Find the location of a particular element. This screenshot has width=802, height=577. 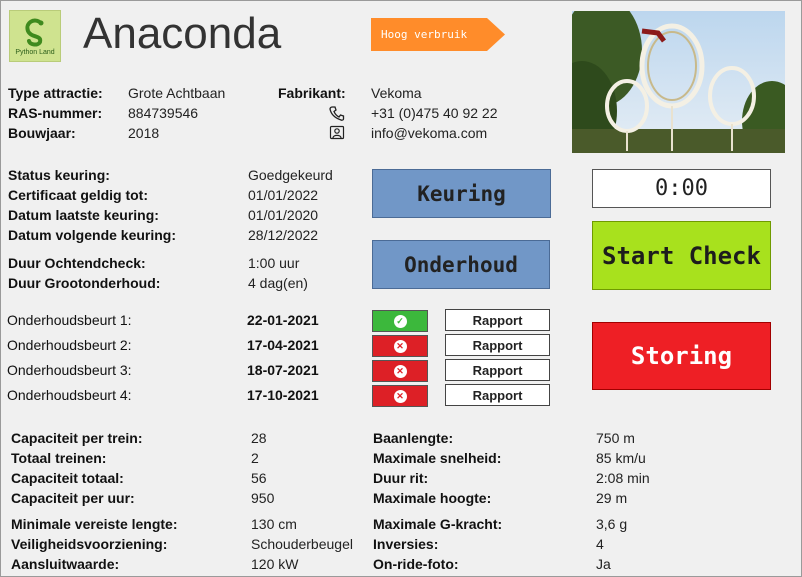

maintenance-label: Onderhoudsbeurt 3: is located at coordinates (69, 370).